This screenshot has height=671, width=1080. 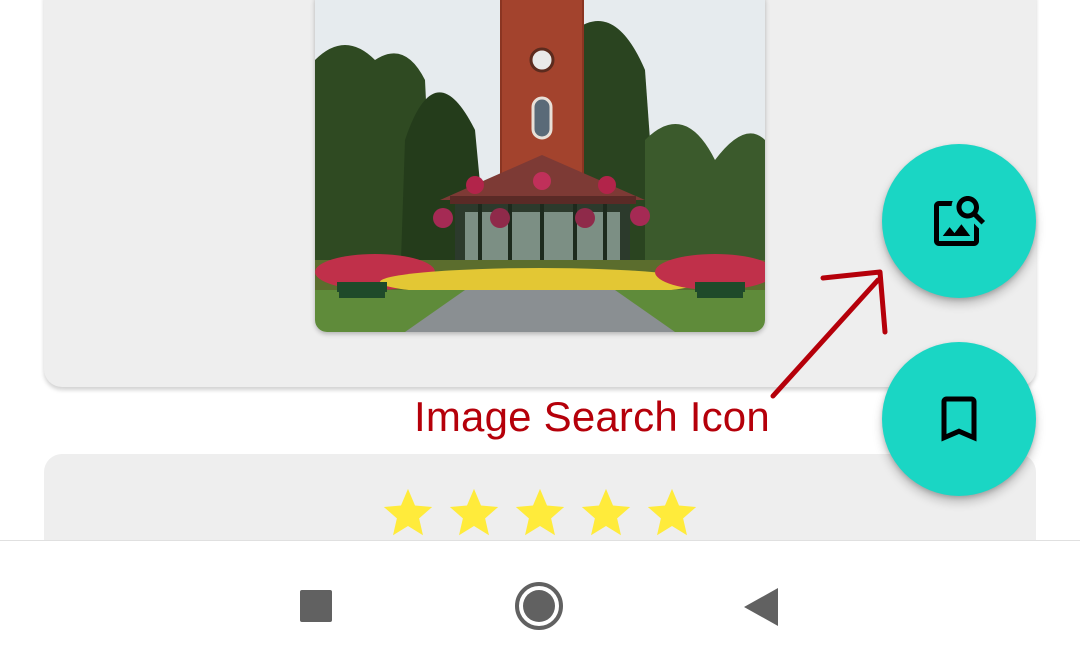 I want to click on bookmark-button, so click(x=959, y=419).